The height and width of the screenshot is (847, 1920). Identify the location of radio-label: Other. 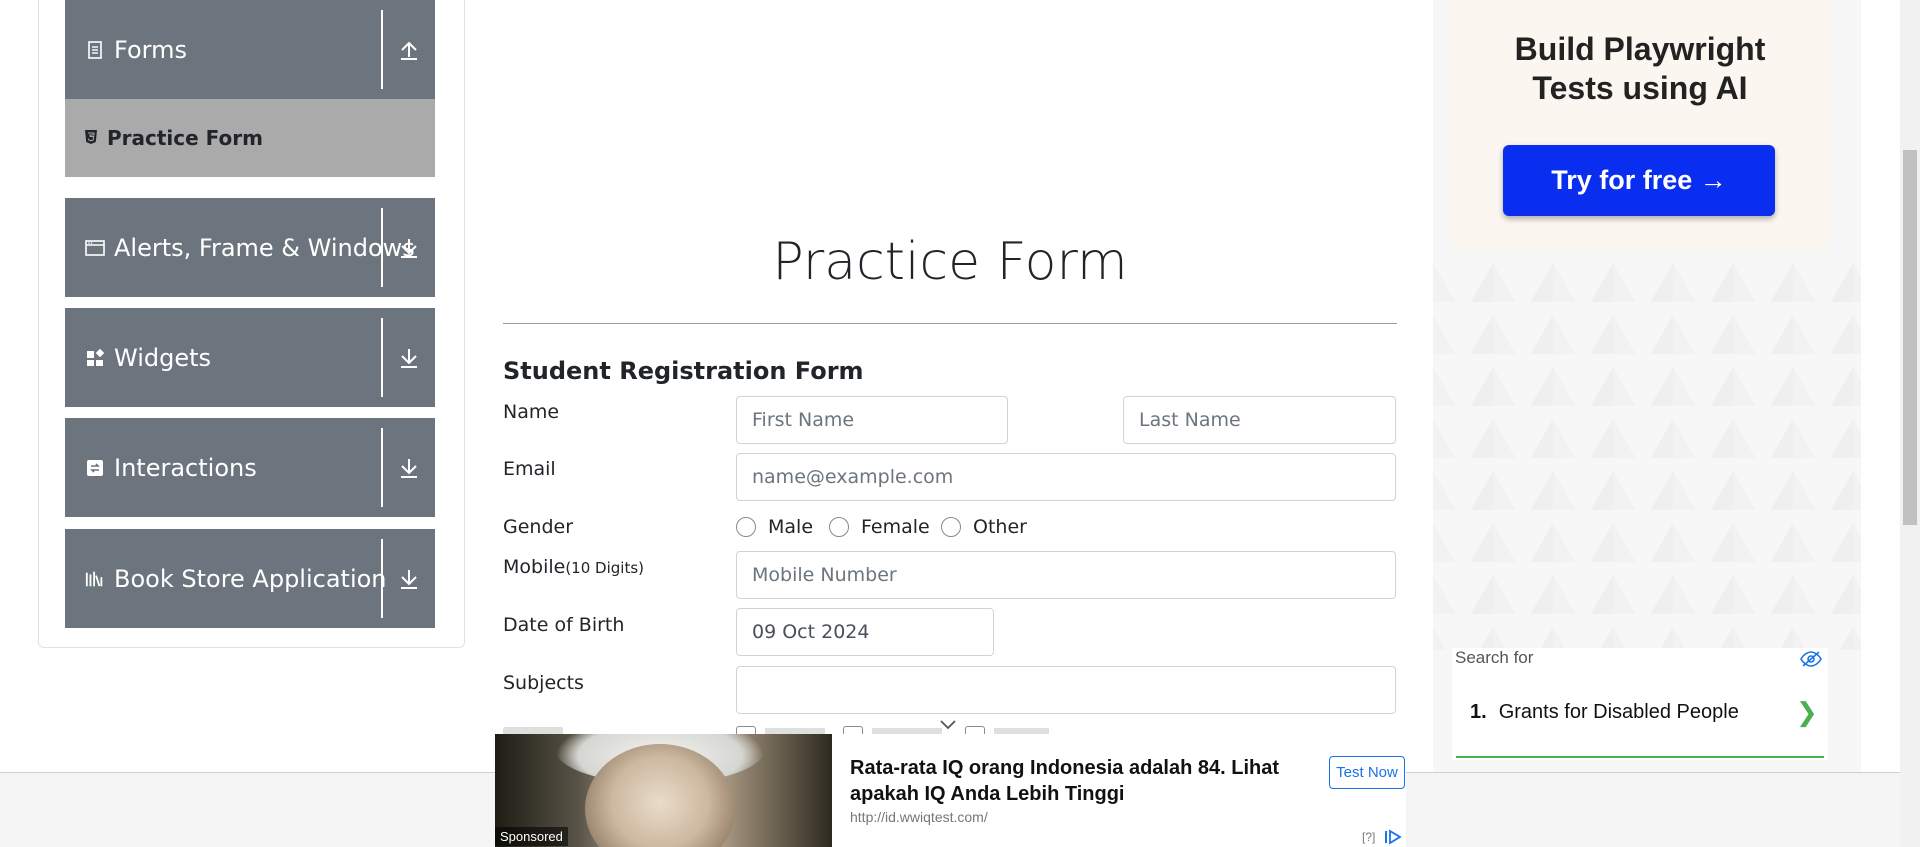
(1000, 527).